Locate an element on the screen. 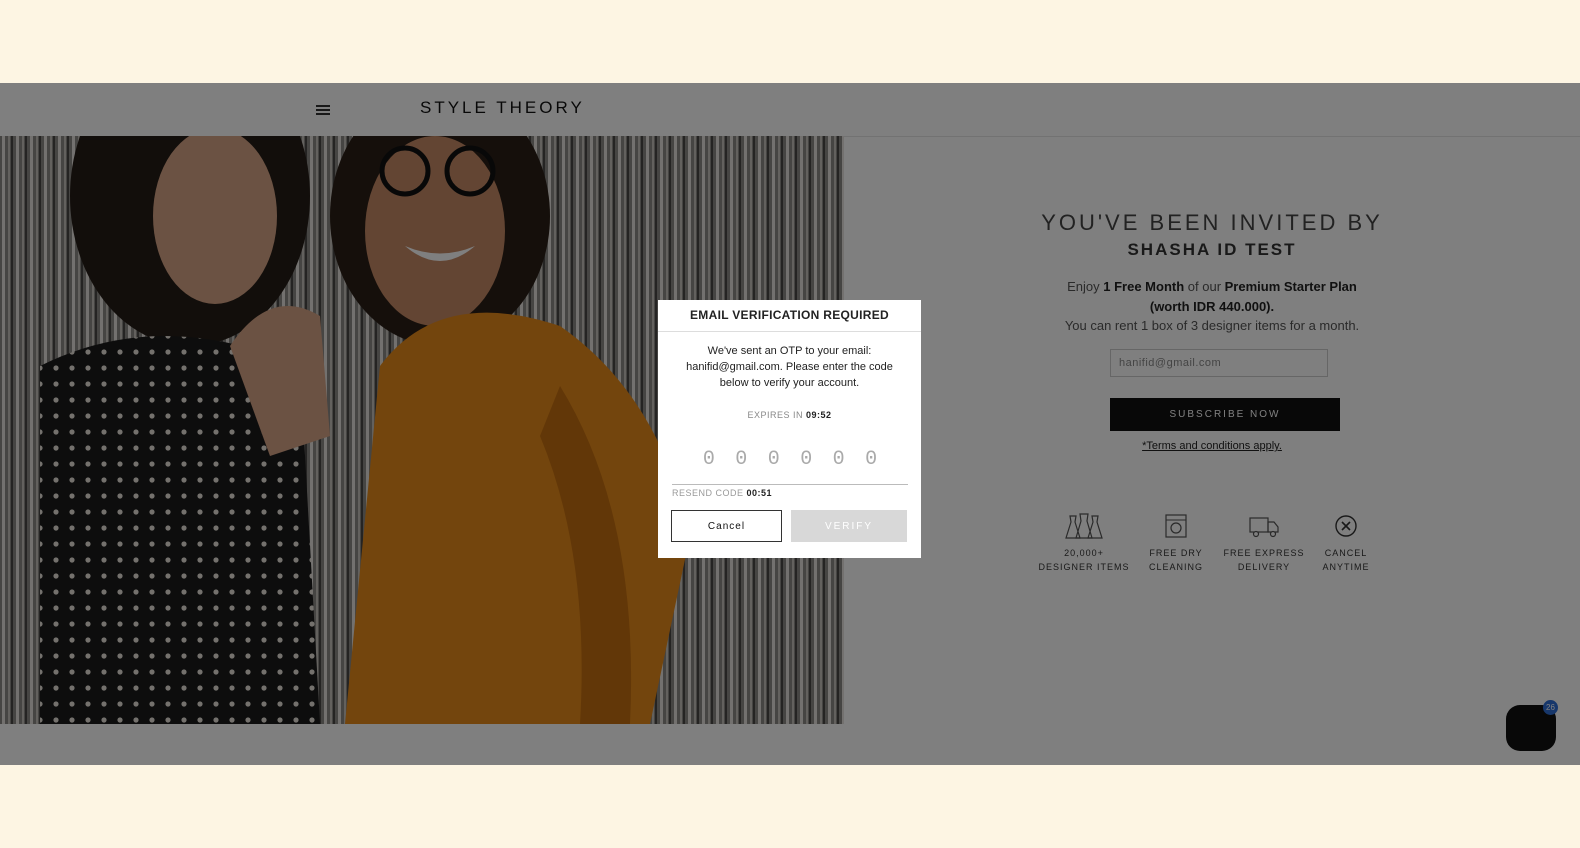 The width and height of the screenshot is (1580, 848). verify-button: VERIFY is located at coordinates (849, 526).